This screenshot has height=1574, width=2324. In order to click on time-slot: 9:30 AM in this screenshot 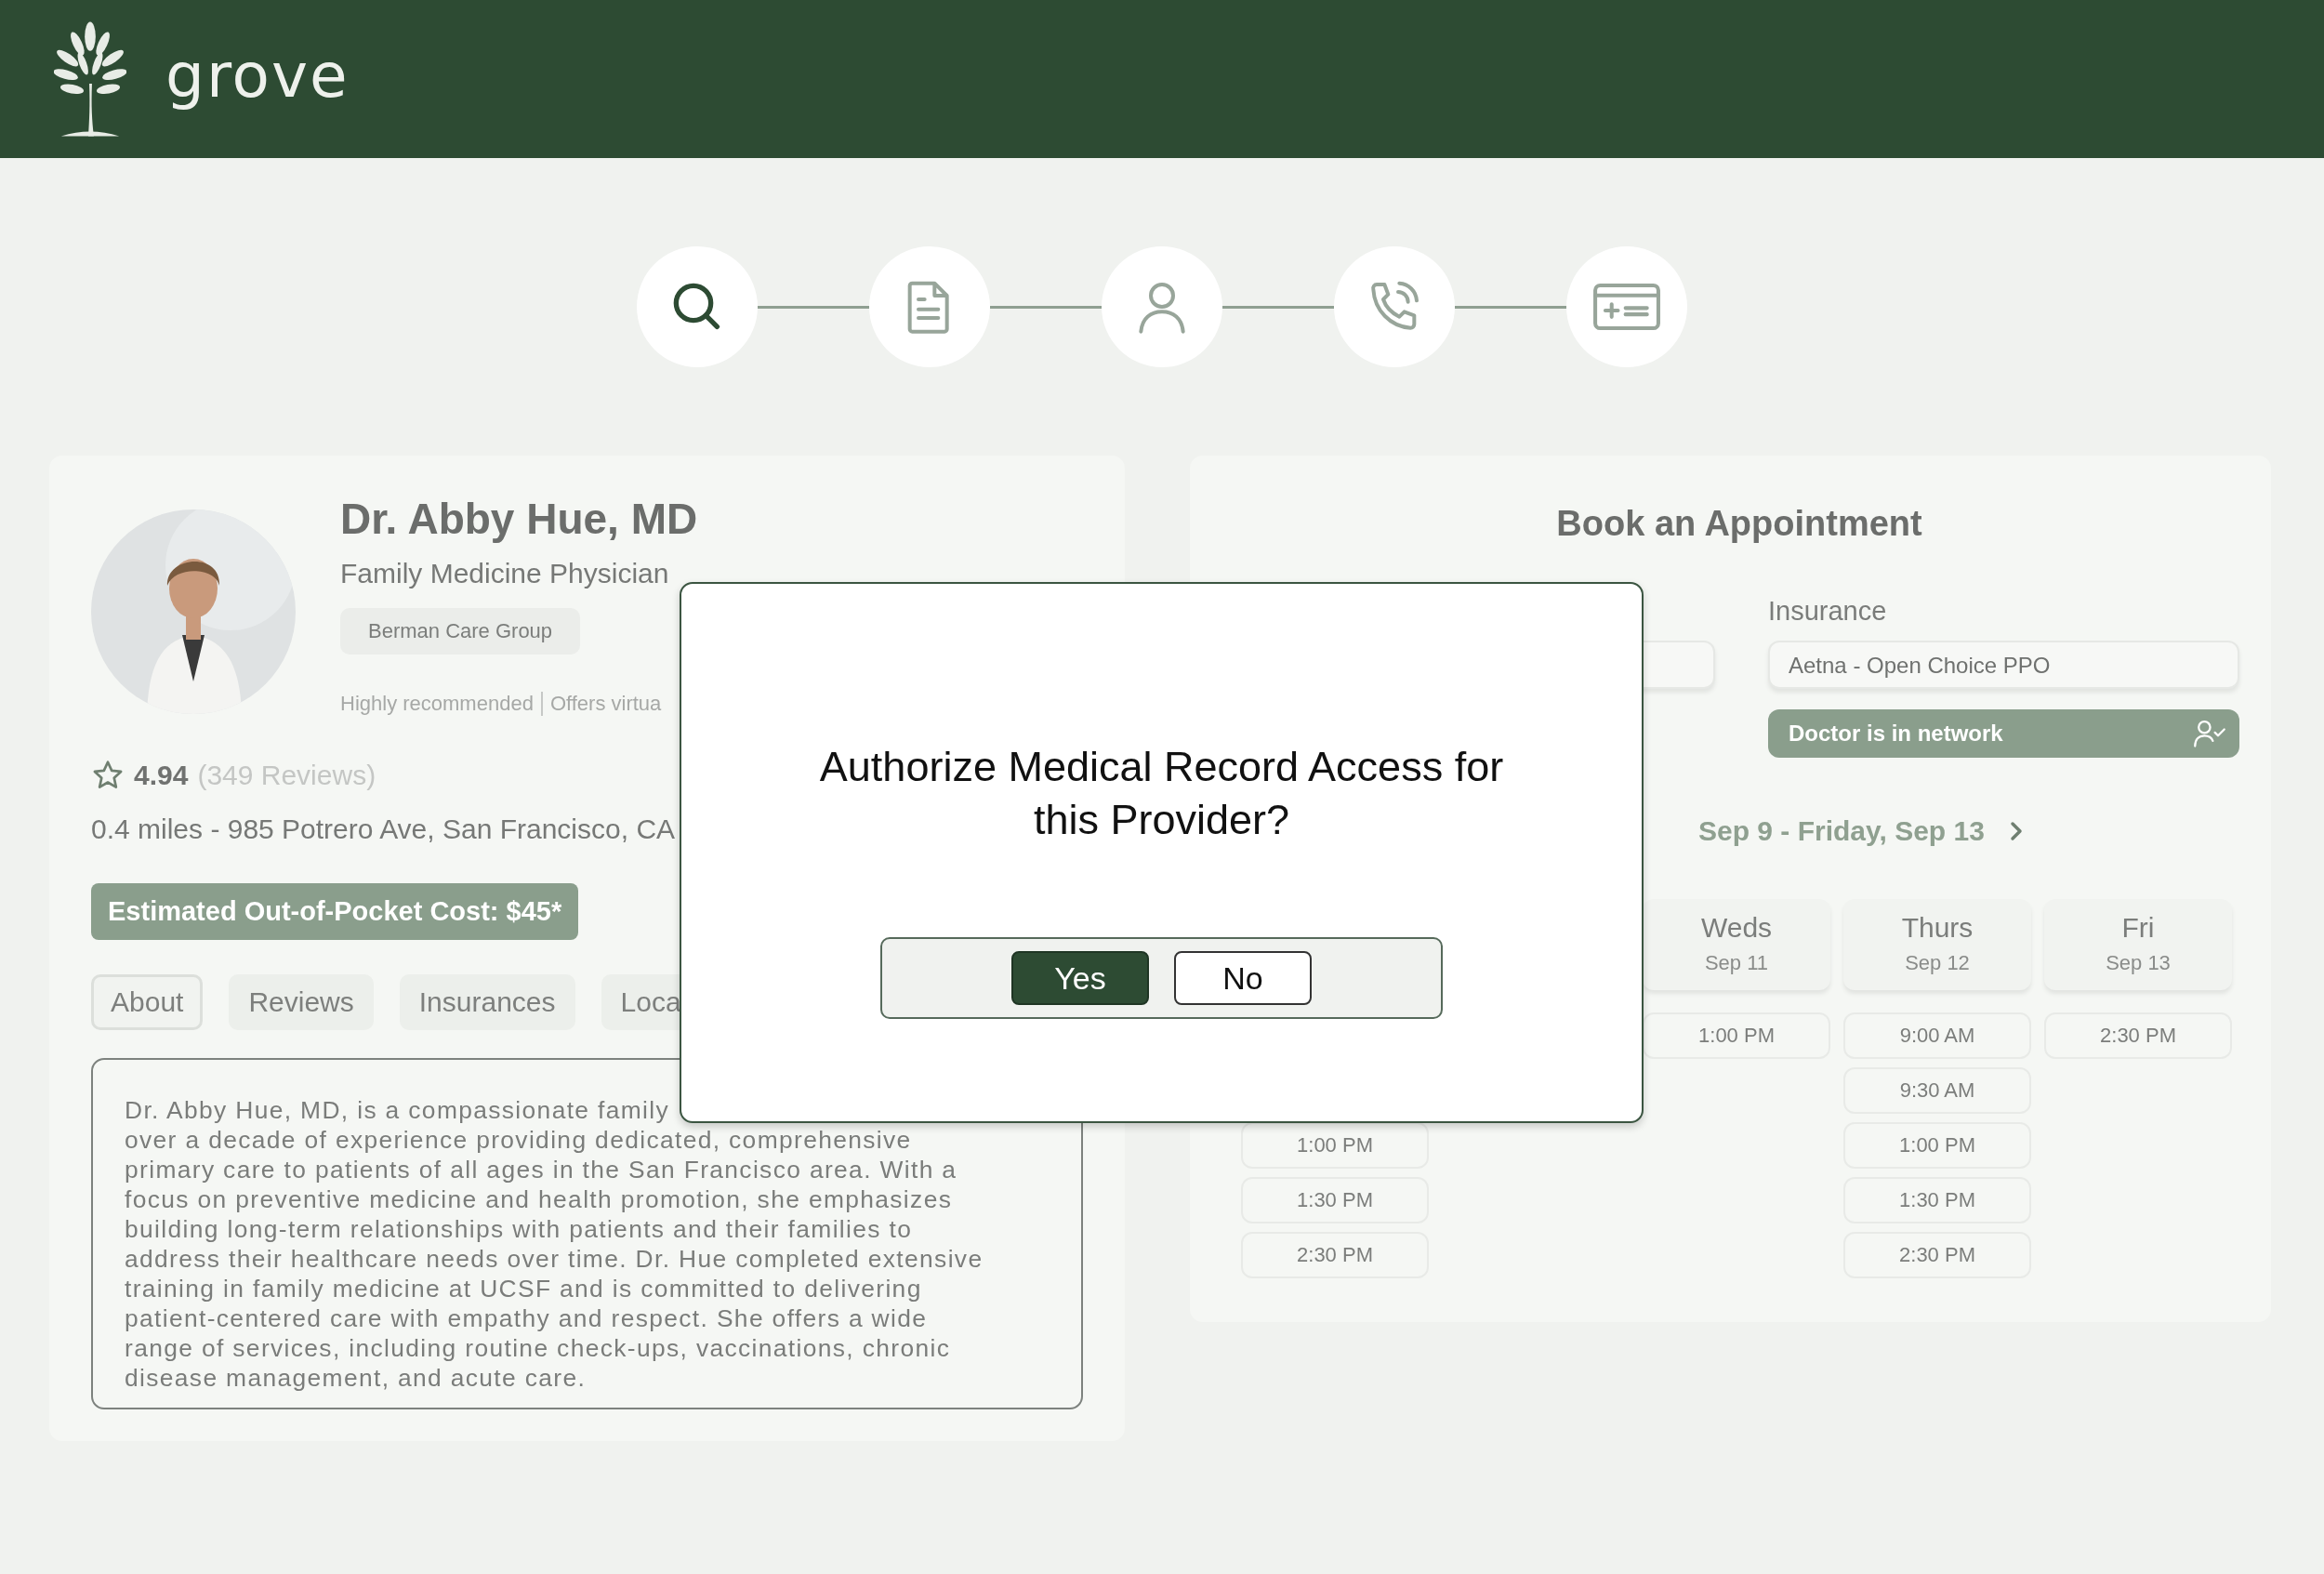, I will do `click(1937, 1090)`.